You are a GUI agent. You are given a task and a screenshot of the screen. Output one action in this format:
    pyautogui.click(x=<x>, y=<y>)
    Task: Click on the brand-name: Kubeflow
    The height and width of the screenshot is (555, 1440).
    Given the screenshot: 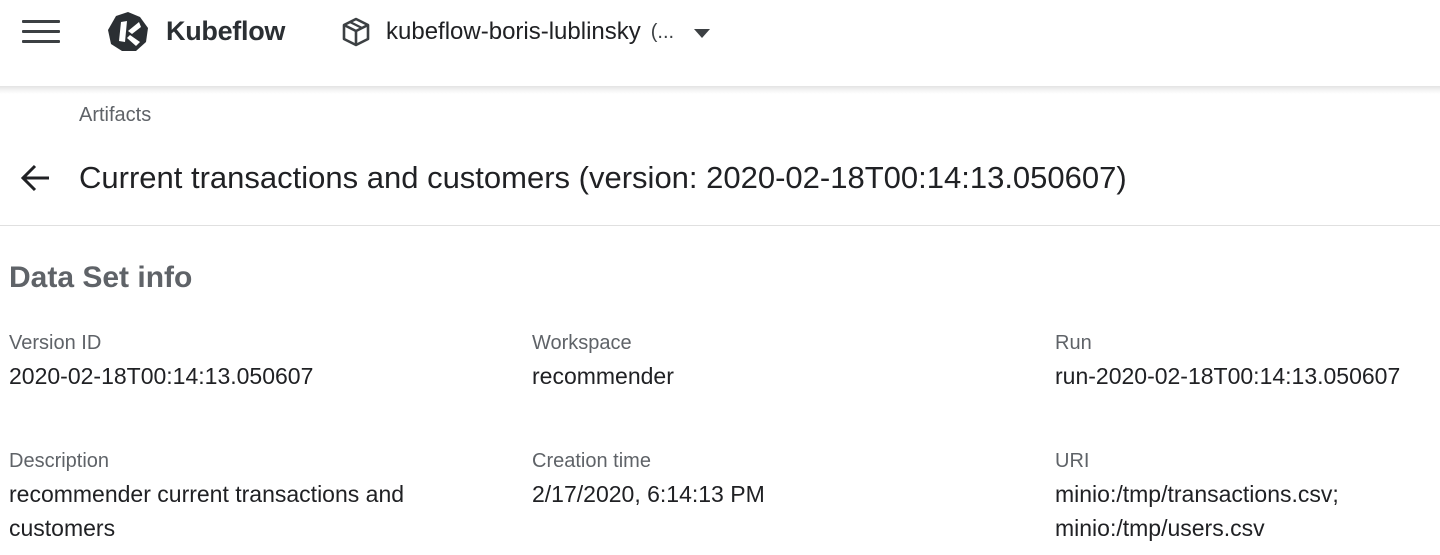 What is the action you would take?
    pyautogui.click(x=225, y=31)
    